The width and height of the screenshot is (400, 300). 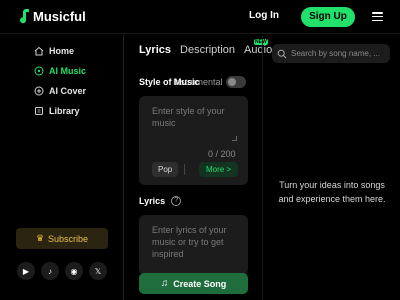 I want to click on search-icon, so click(x=282, y=53).